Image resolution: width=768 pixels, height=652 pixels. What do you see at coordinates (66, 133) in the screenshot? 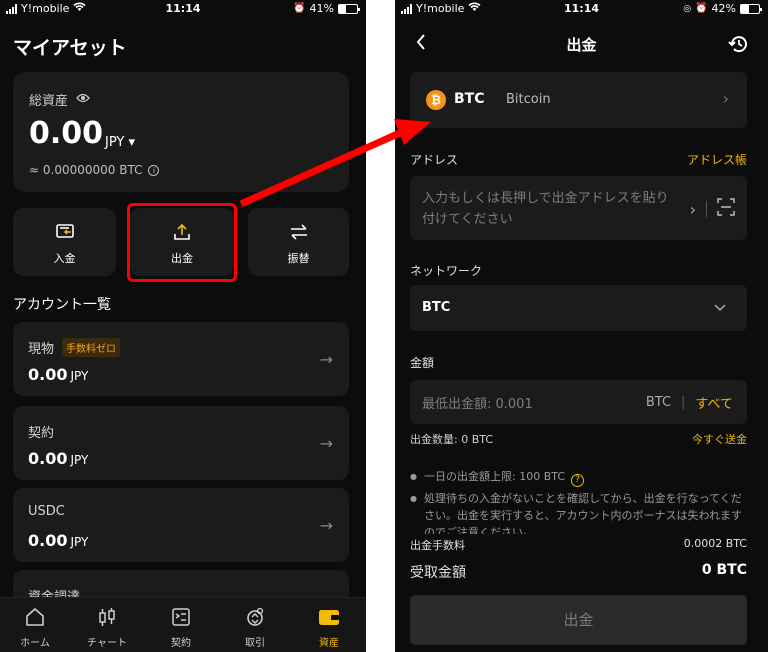
I see `total-asset-value: 0.00` at bounding box center [66, 133].